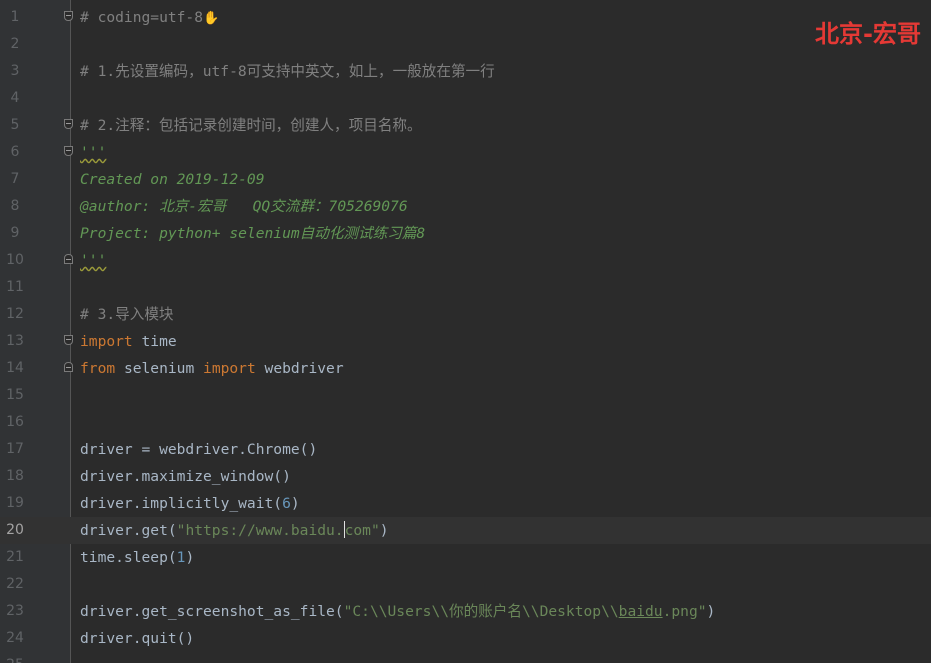  Describe the element at coordinates (465, 179) in the screenshot. I see `code-line: 7 Created on 2019-12-09` at that location.